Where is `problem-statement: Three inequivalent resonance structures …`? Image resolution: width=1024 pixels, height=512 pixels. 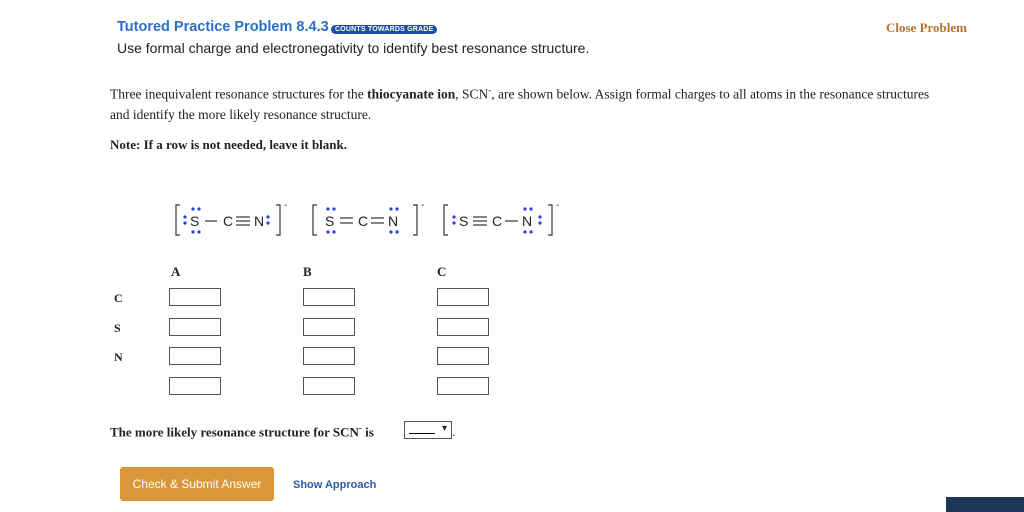
problem-statement: Three inequivalent resonance structures … is located at coordinates (525, 102).